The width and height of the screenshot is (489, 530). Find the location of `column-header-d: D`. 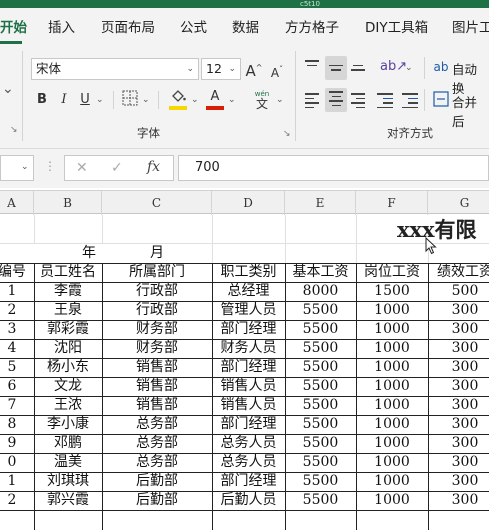

column-header-d: D is located at coordinates (248, 203).